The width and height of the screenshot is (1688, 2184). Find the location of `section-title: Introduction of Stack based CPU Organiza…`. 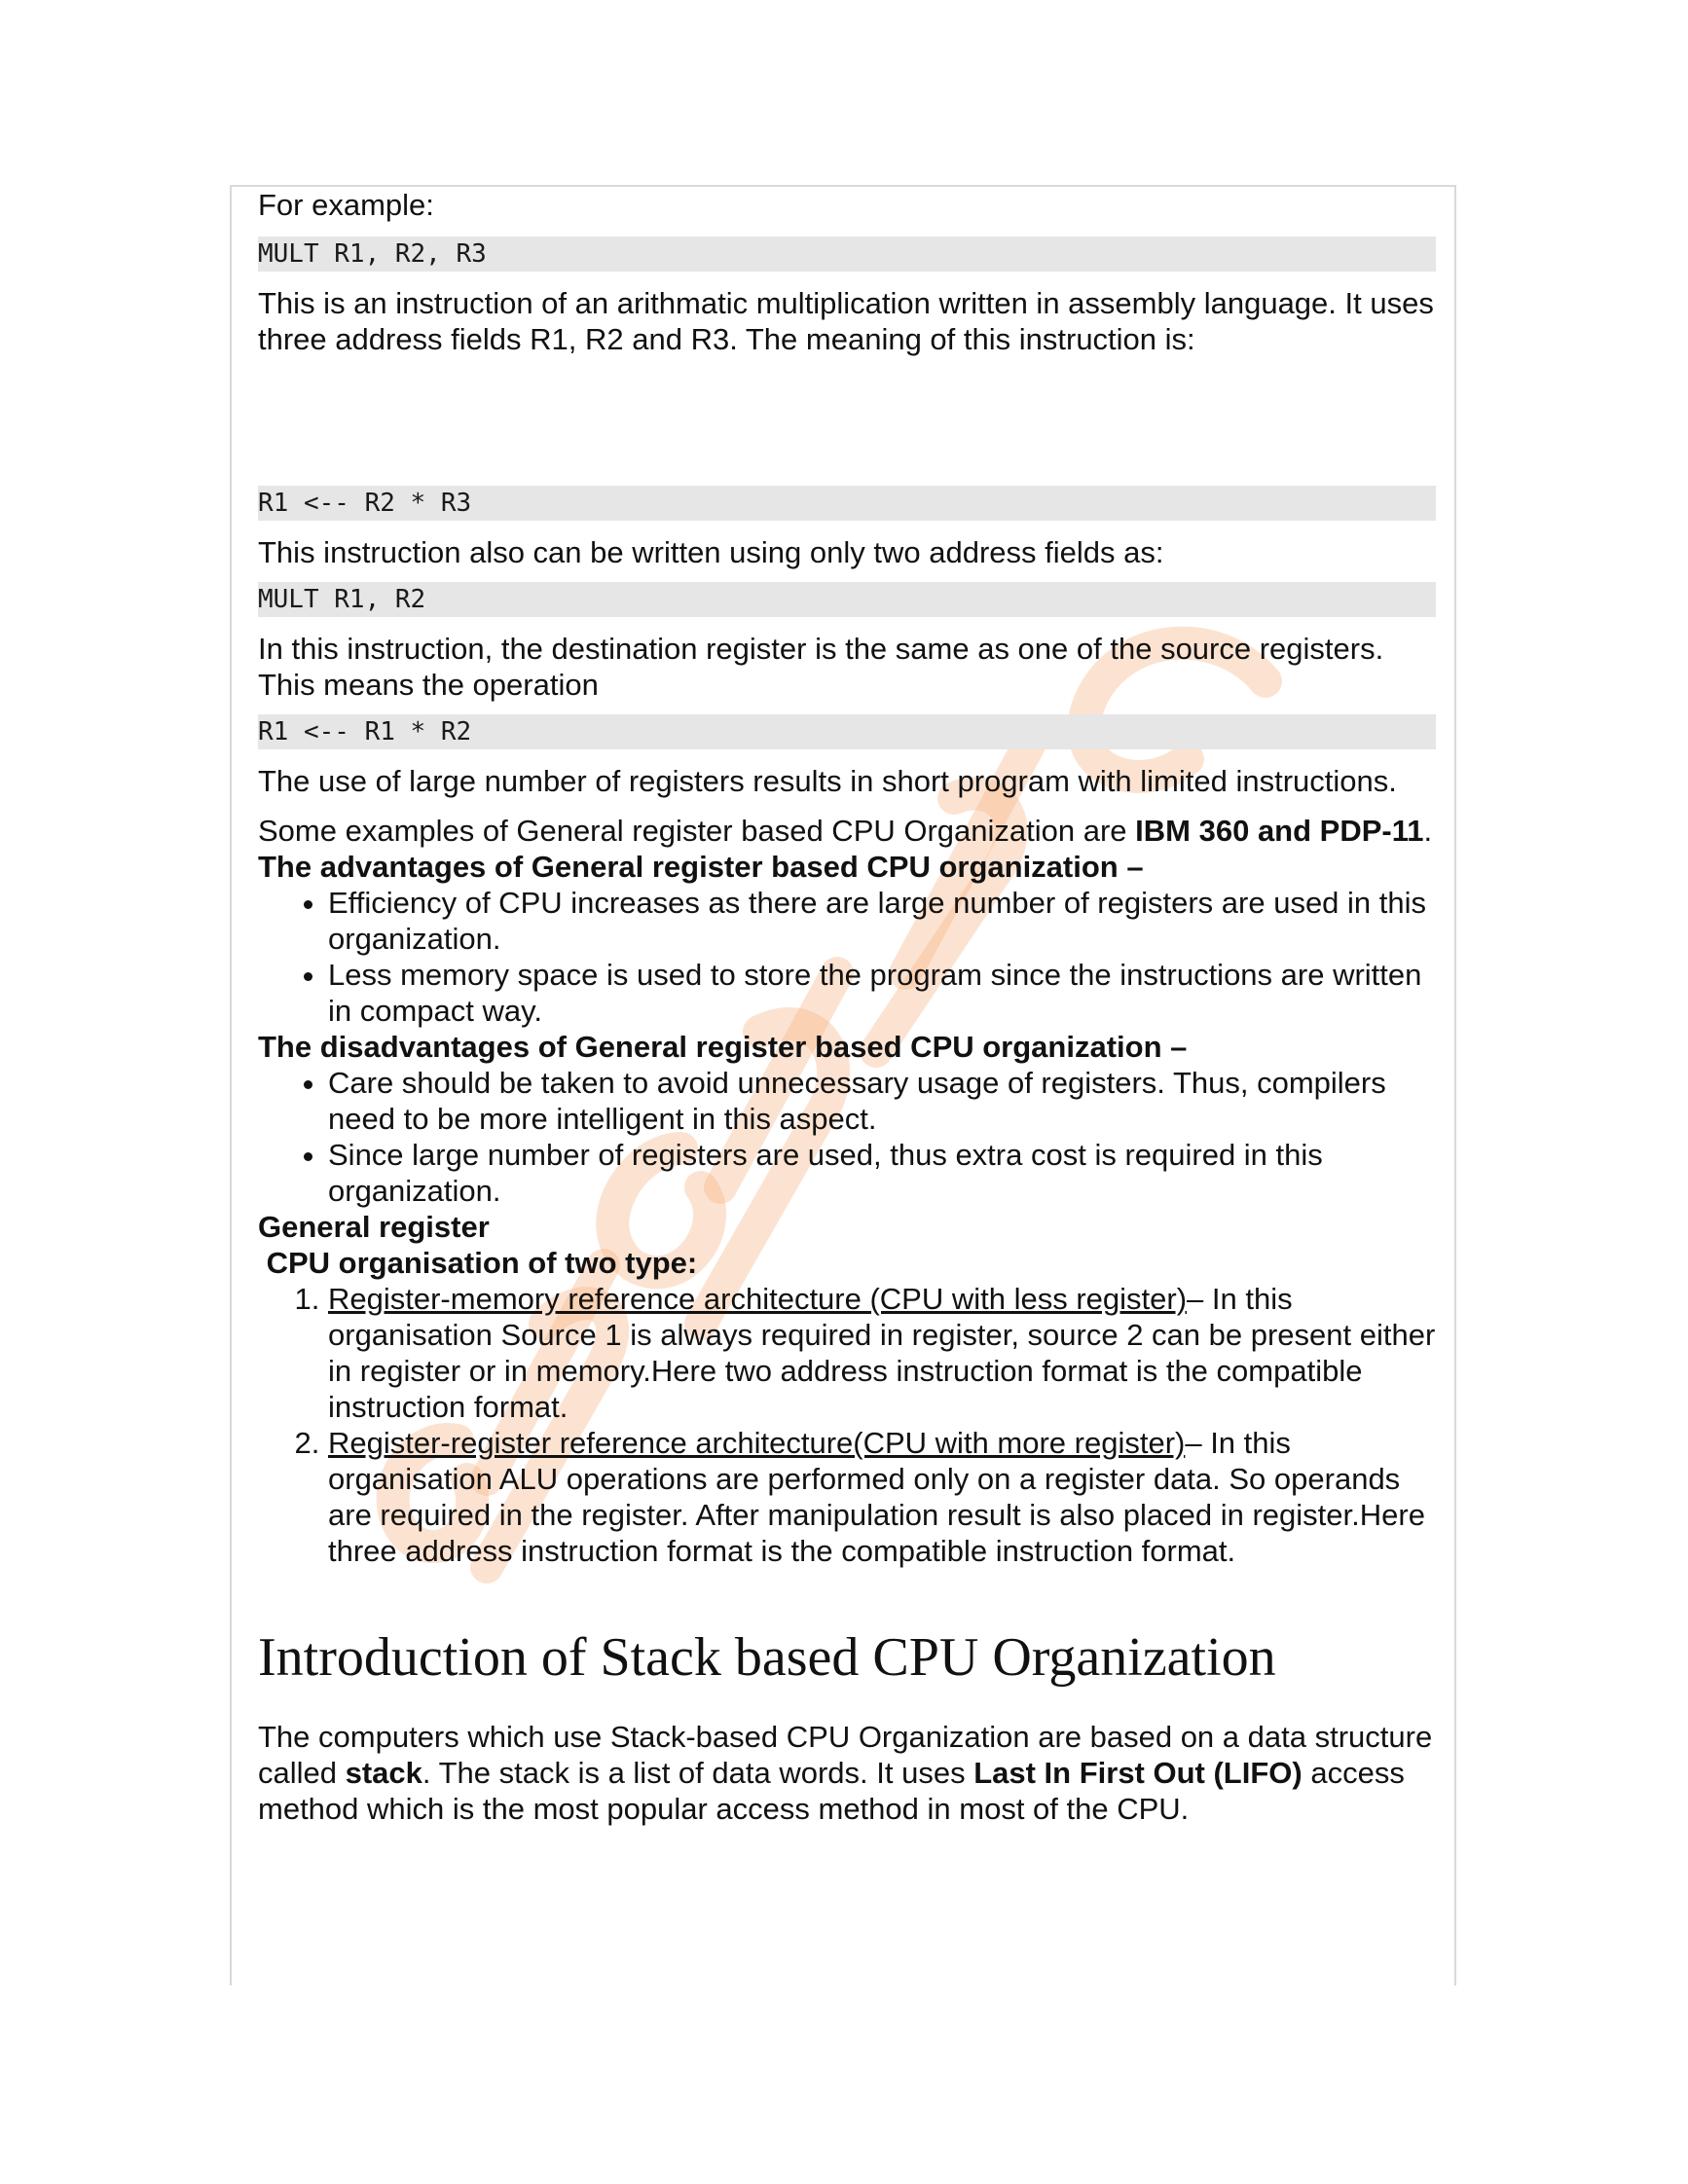

section-title: Introduction of Stack based CPU Organiza… is located at coordinates (767, 1657).